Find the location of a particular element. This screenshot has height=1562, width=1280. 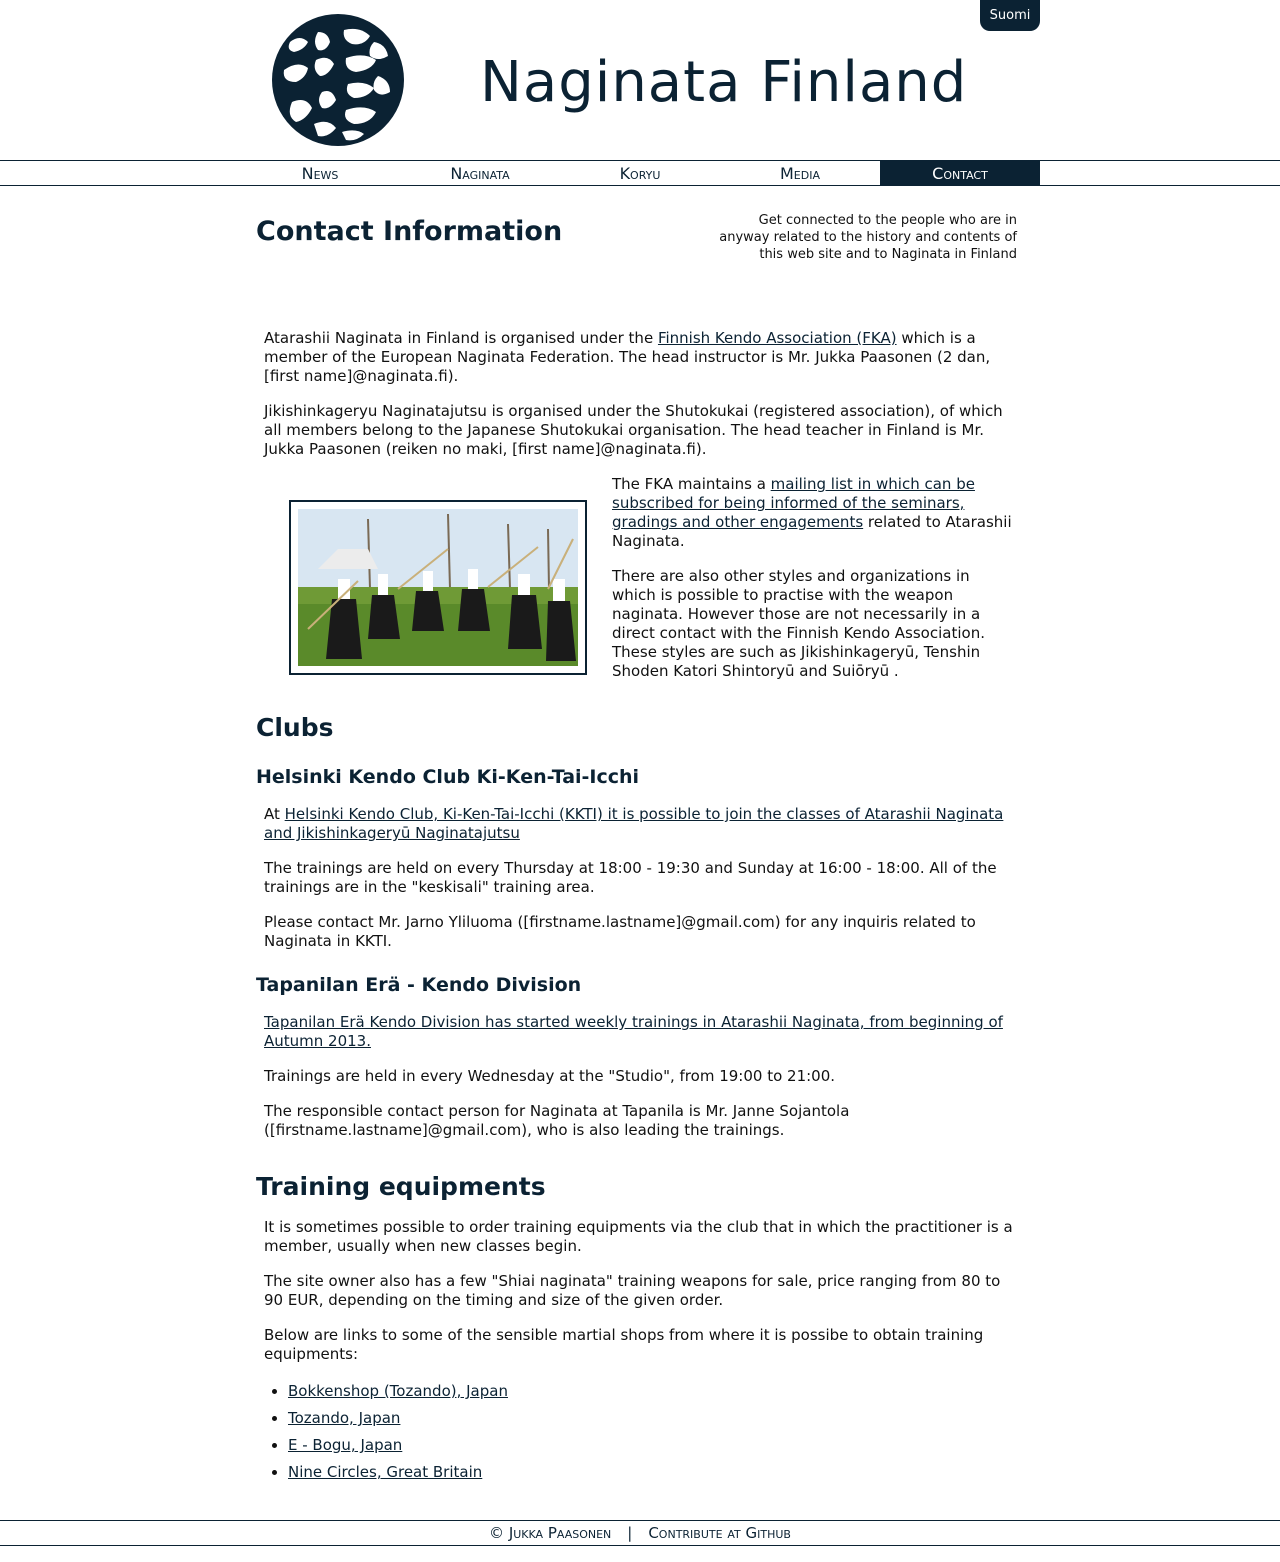

site-footer: © Jukka Paasonen | Contribute at Github is located at coordinates (640, 1533).